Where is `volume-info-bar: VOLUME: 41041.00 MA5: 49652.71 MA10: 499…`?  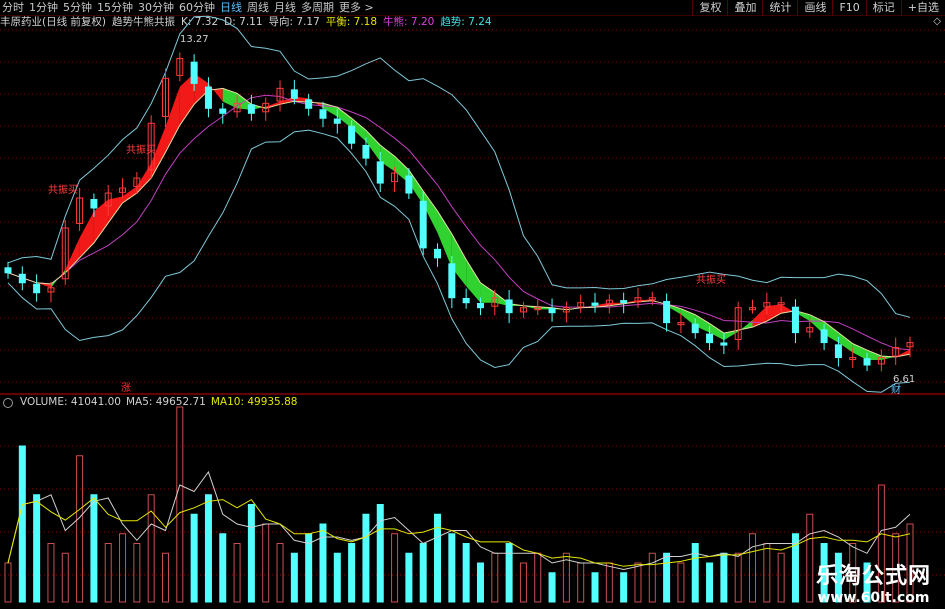
volume-info-bar: VOLUME: 41041.00 MA5: 49652.71 MA10: 499… is located at coordinates (148, 402).